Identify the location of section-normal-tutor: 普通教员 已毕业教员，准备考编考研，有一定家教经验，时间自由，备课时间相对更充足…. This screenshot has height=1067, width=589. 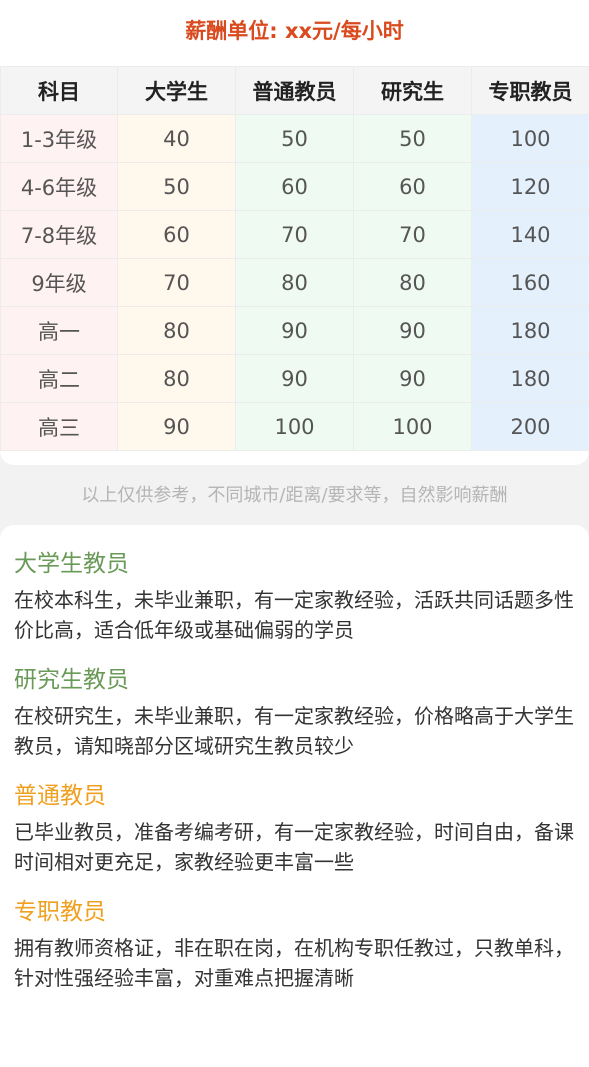
(294, 828).